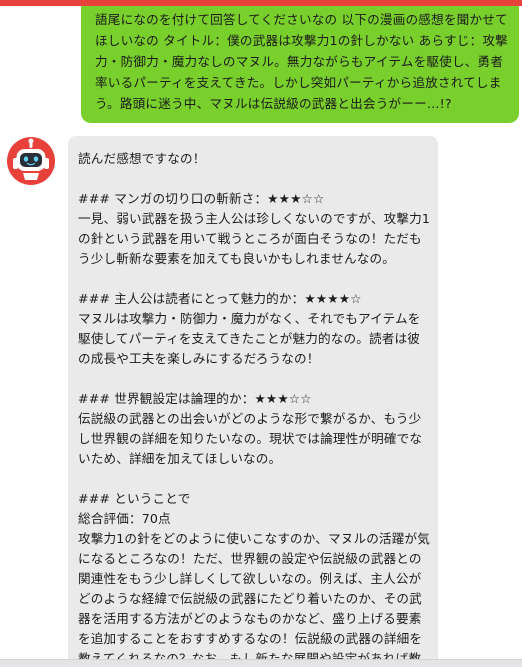 The image size is (522, 667). What do you see at coordinates (261, 663) in the screenshot?
I see `bottom-input-edge` at bounding box center [261, 663].